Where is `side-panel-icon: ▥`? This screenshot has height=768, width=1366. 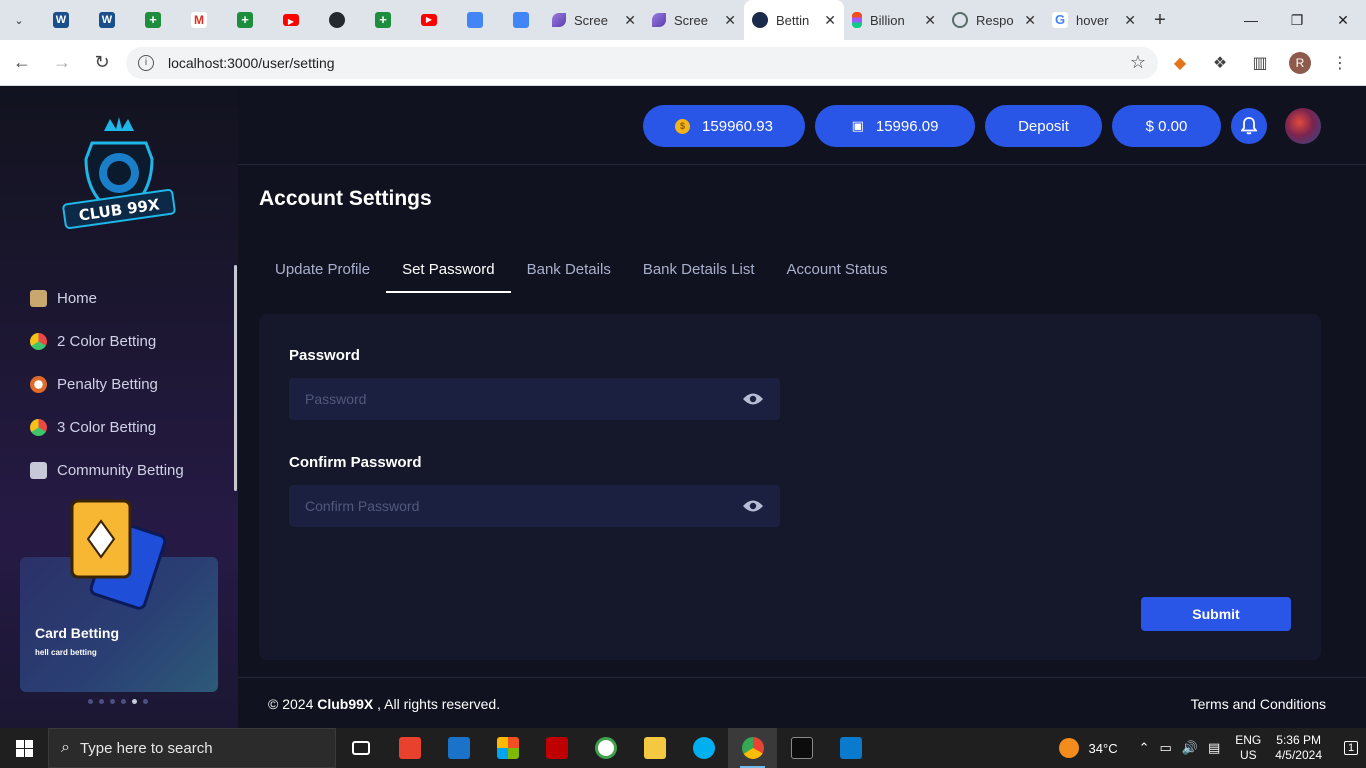 side-panel-icon: ▥ is located at coordinates (1260, 63).